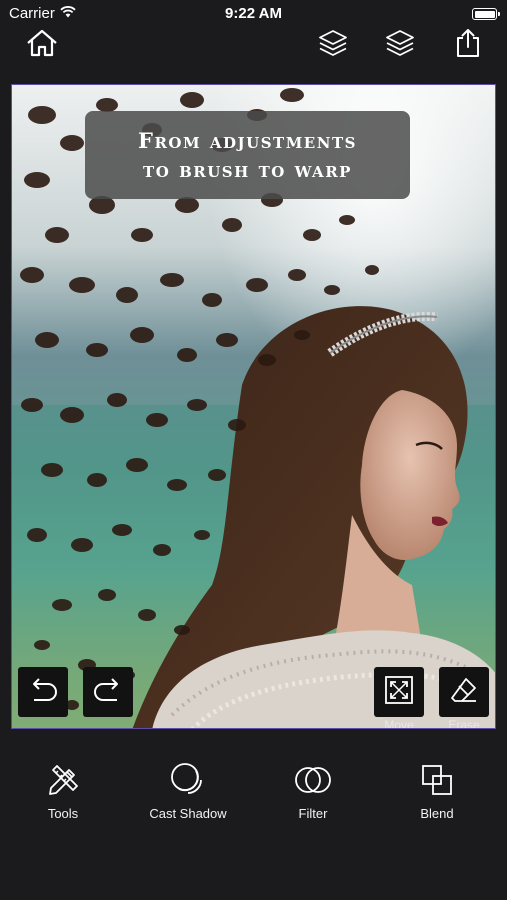  I want to click on blend-label: Blend, so click(437, 813).